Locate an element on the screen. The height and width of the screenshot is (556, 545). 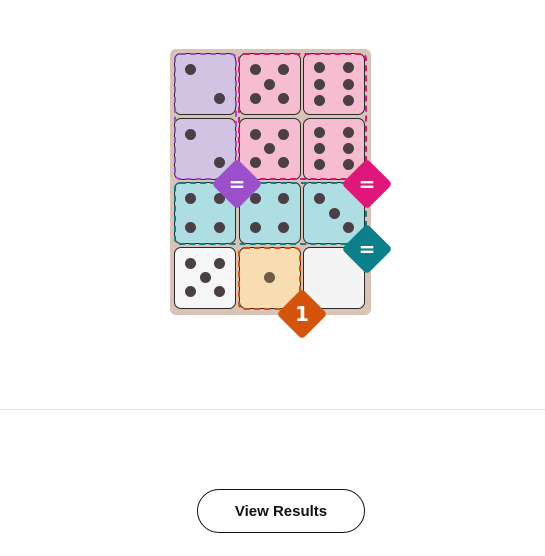
view-results-button: View Results is located at coordinates (281, 511).